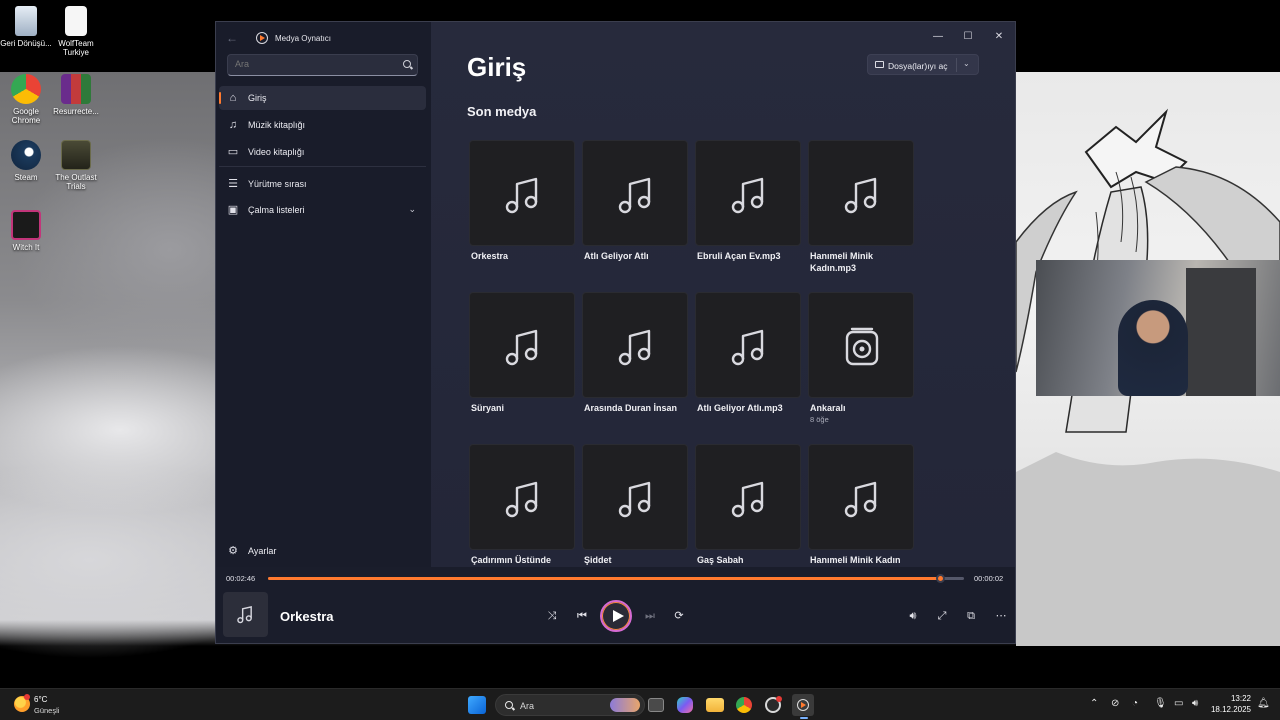 Image resolution: width=1280 pixels, height=720 pixels. What do you see at coordinates (232, 38) in the screenshot?
I see `back-arrow-icon: ←` at bounding box center [232, 38].